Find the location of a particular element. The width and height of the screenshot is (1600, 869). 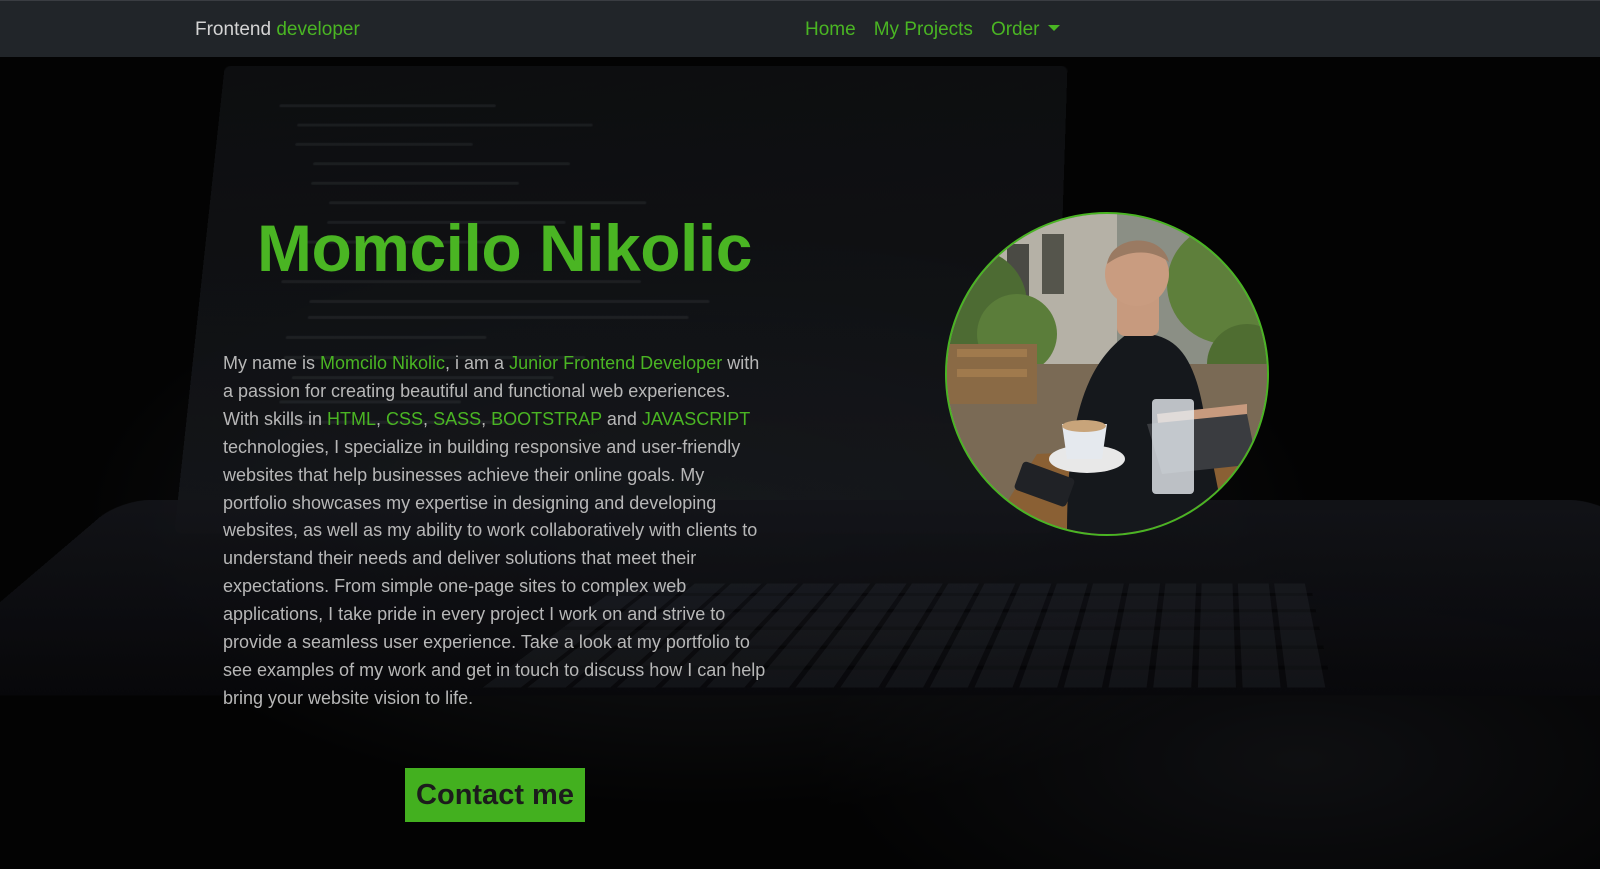

skill-javascript: JAVASCRIPT is located at coordinates (696, 419).